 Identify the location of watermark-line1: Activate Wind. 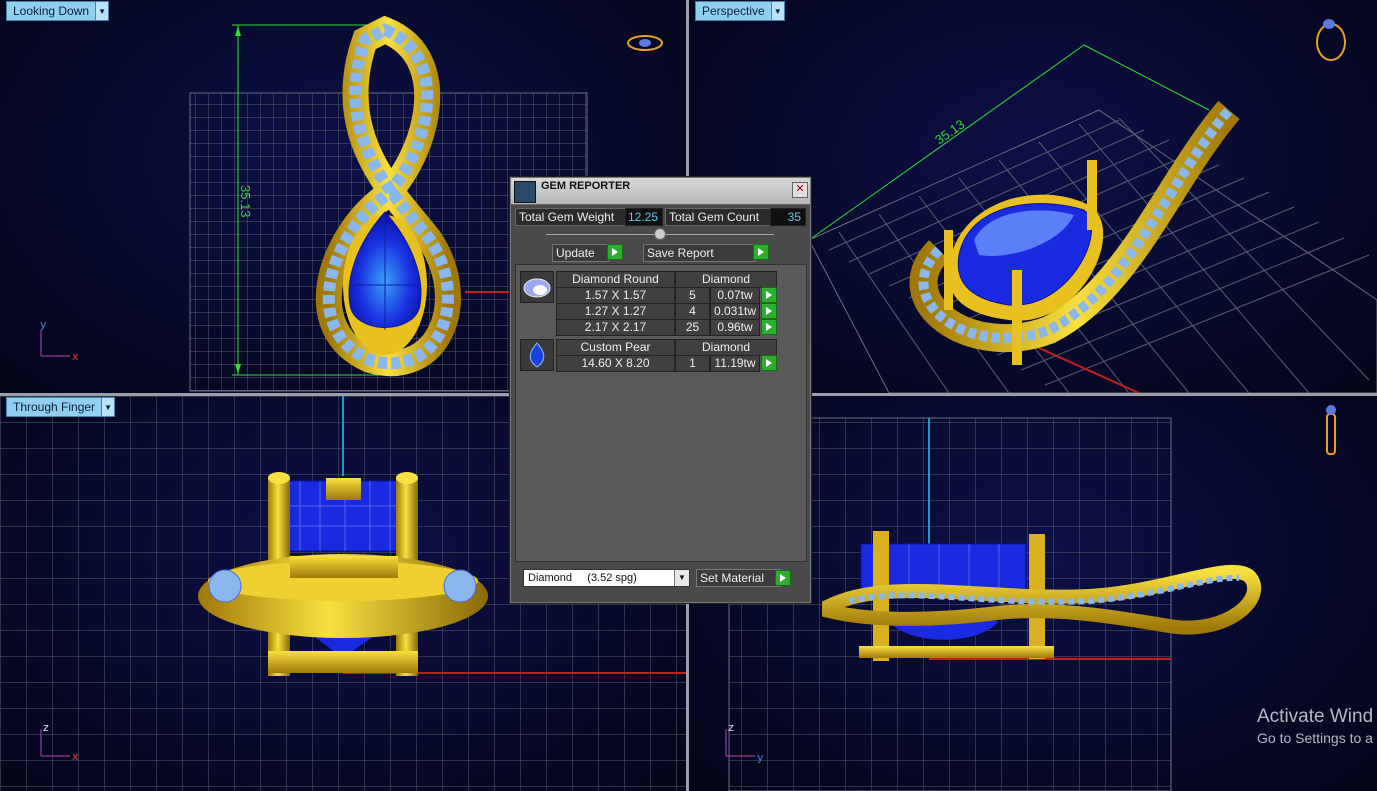
(1315, 716).